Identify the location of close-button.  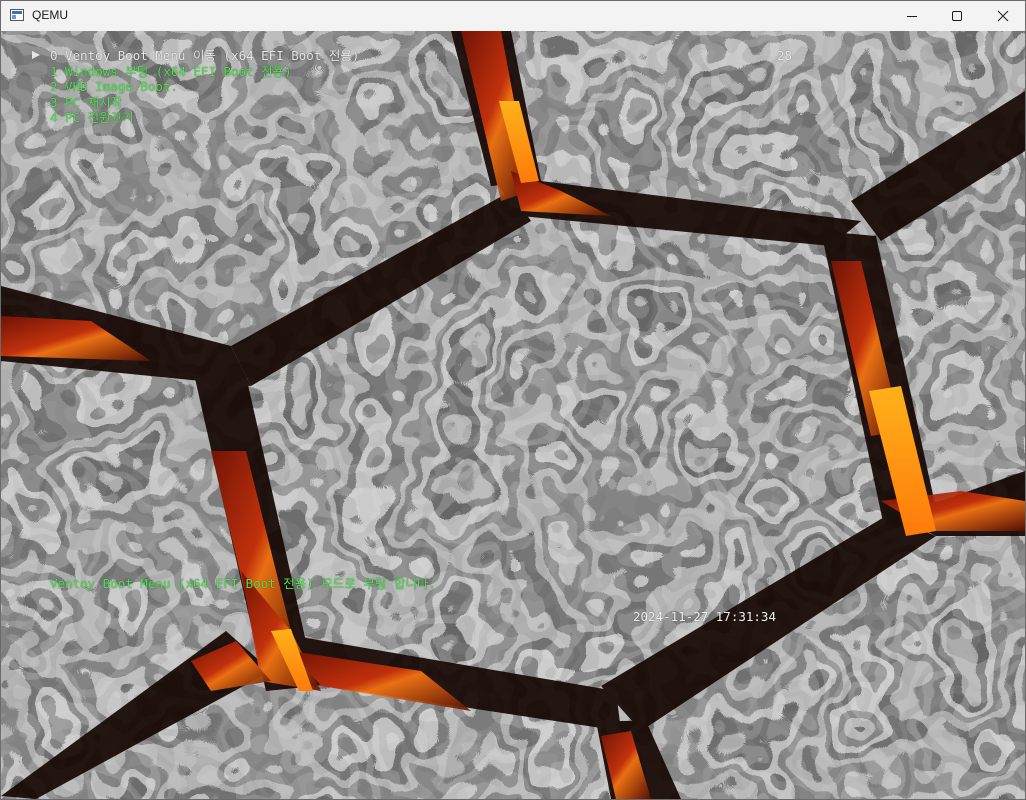
(1002, 16).